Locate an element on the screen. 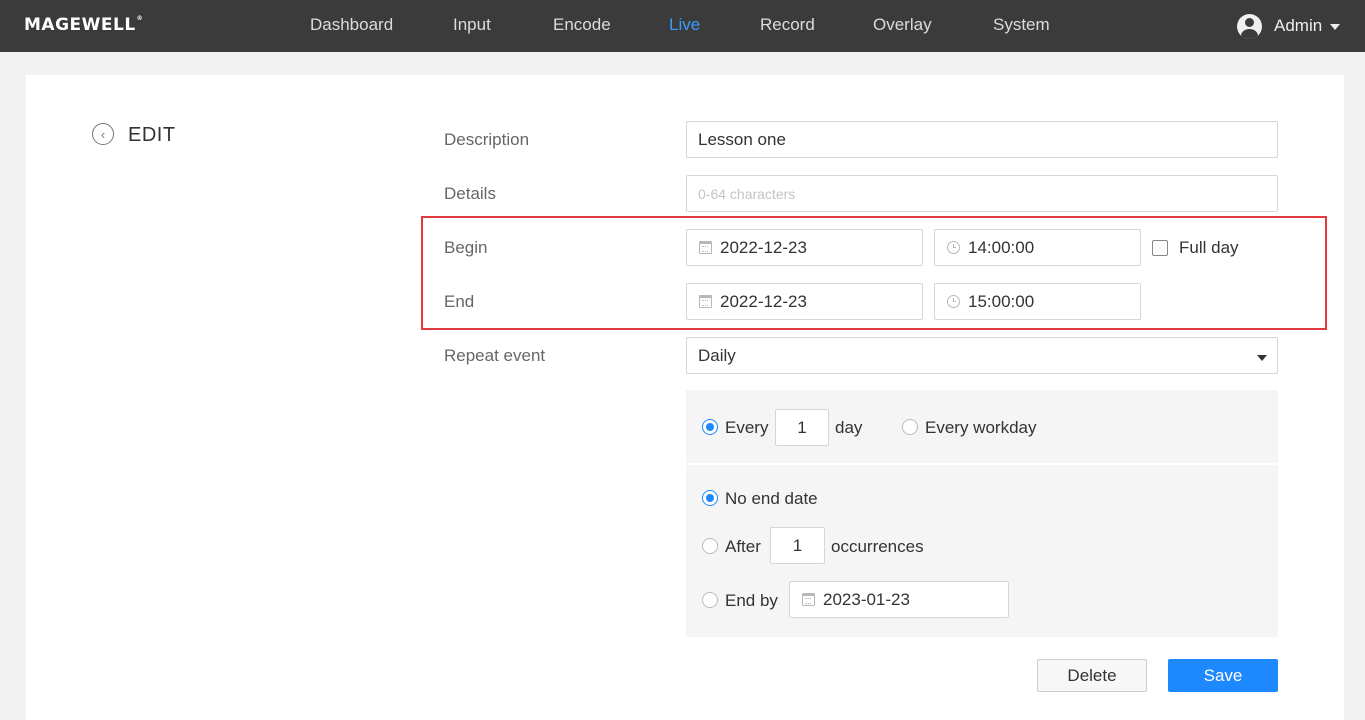 The height and width of the screenshot is (720, 1365). every-workday-radio is located at coordinates (910, 427).